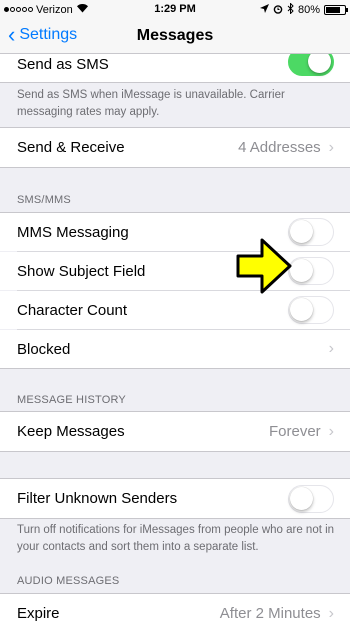  I want to click on mms-messaging-toggle, so click(311, 232).